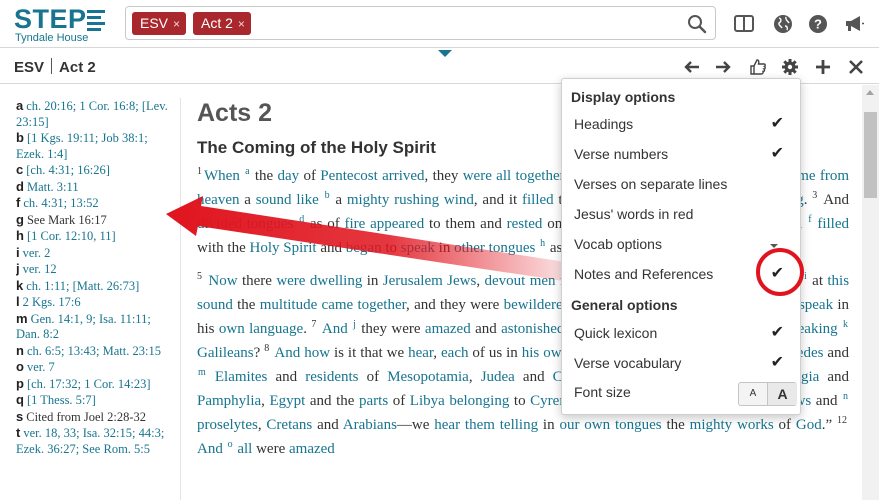  I want to click on font-larger-button: A, so click(782, 394).